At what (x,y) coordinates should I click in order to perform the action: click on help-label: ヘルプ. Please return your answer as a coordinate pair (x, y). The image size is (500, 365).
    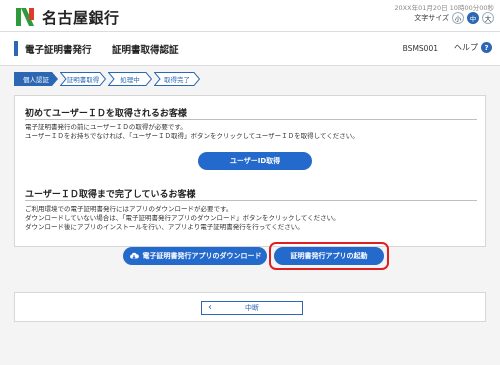
    Looking at the image, I should click on (466, 47).